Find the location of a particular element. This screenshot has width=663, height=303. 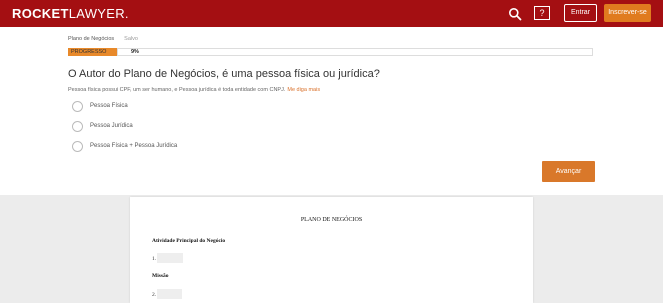

search-icon is located at coordinates (515, 14).